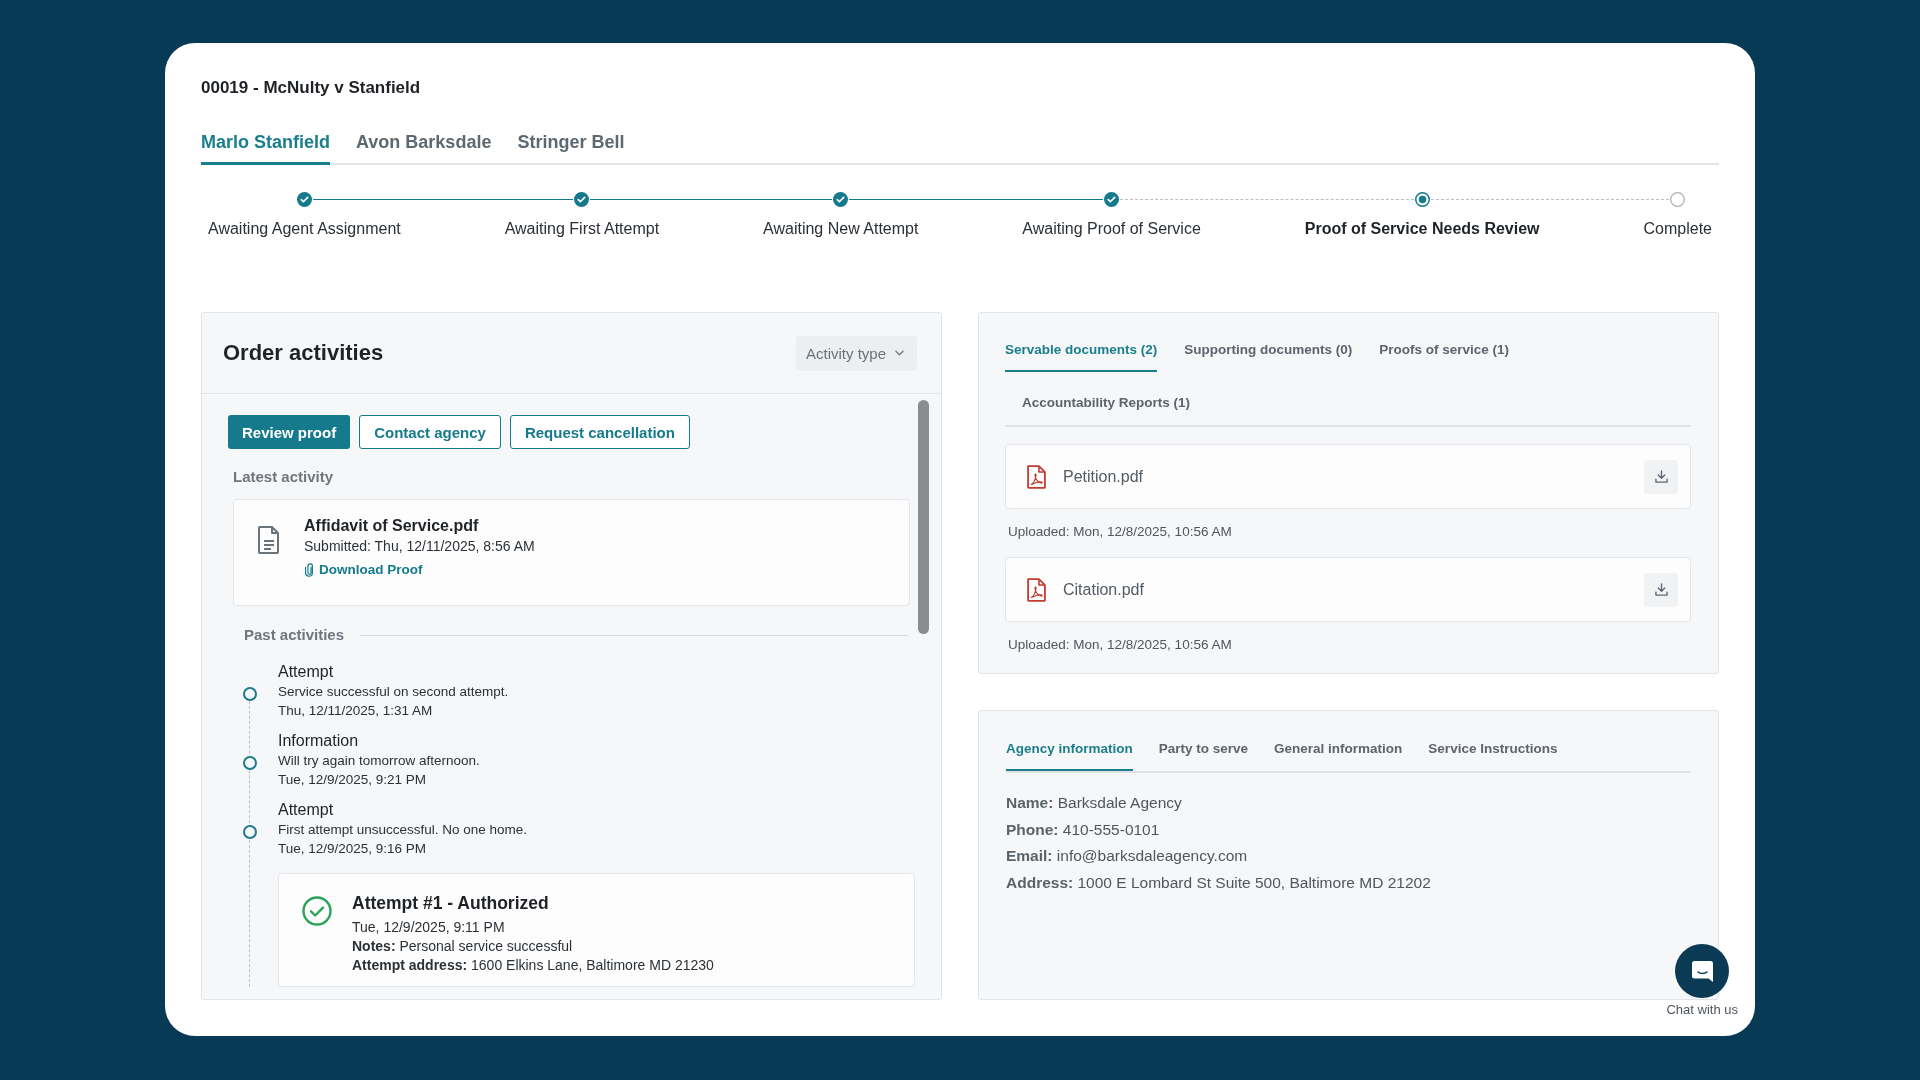  I want to click on submitted-time: Submitted: Thu, 12/11/2025, 8:56 AM, so click(419, 546).